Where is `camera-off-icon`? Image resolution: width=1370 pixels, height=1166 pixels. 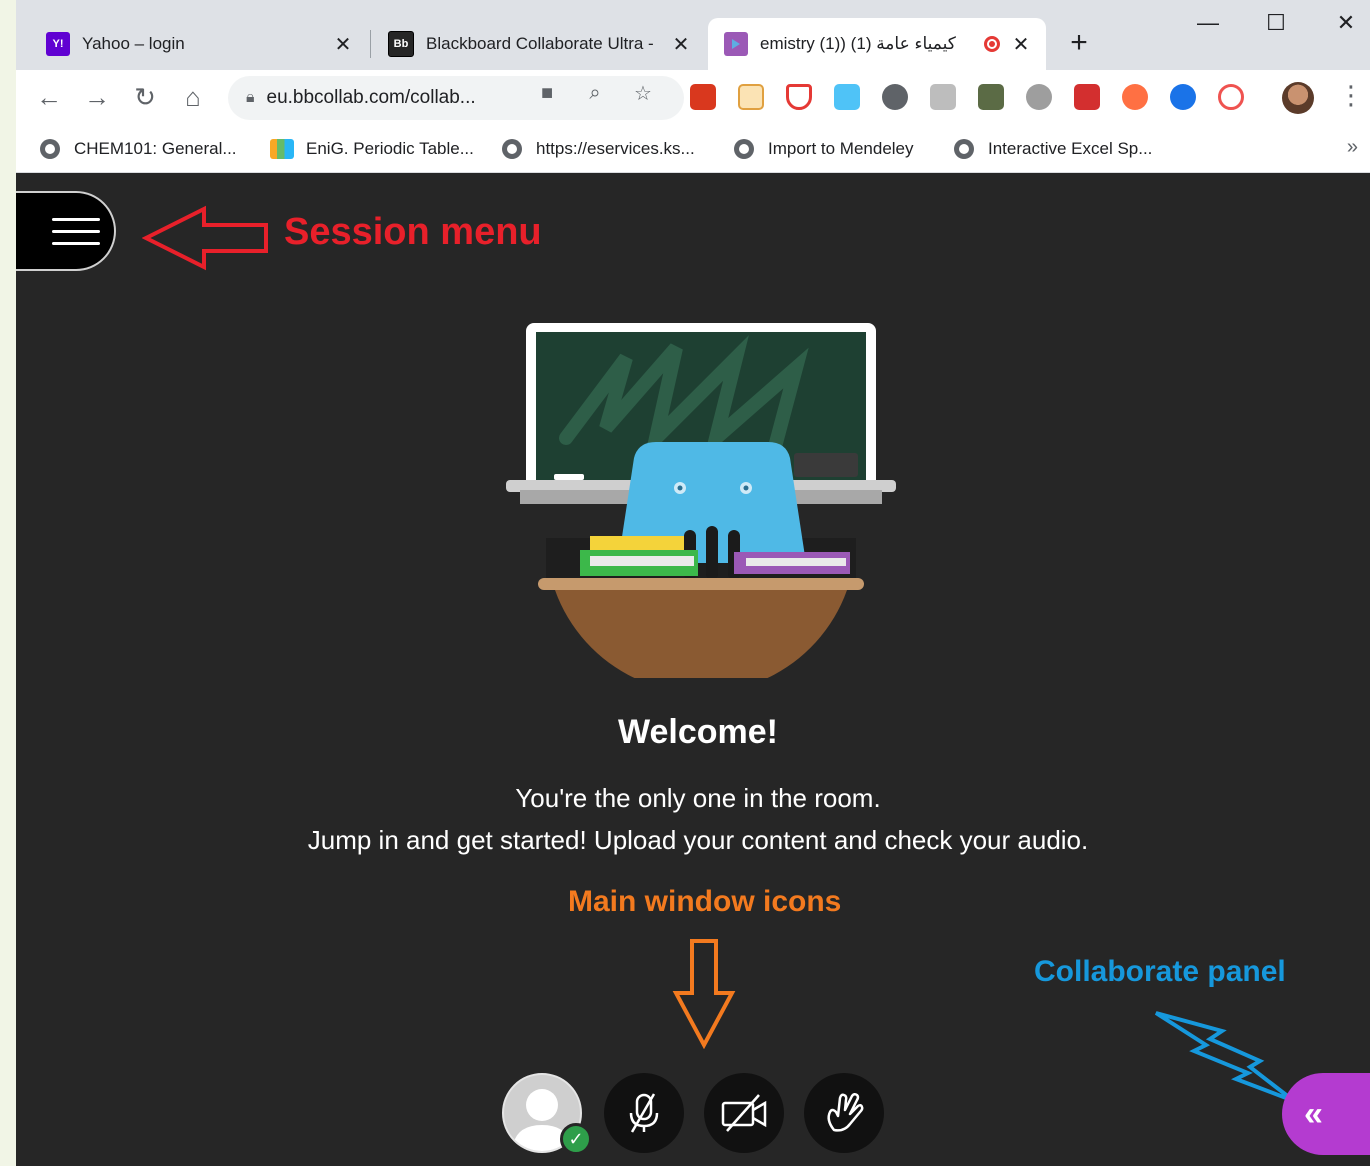 camera-off-icon is located at coordinates (744, 1113).